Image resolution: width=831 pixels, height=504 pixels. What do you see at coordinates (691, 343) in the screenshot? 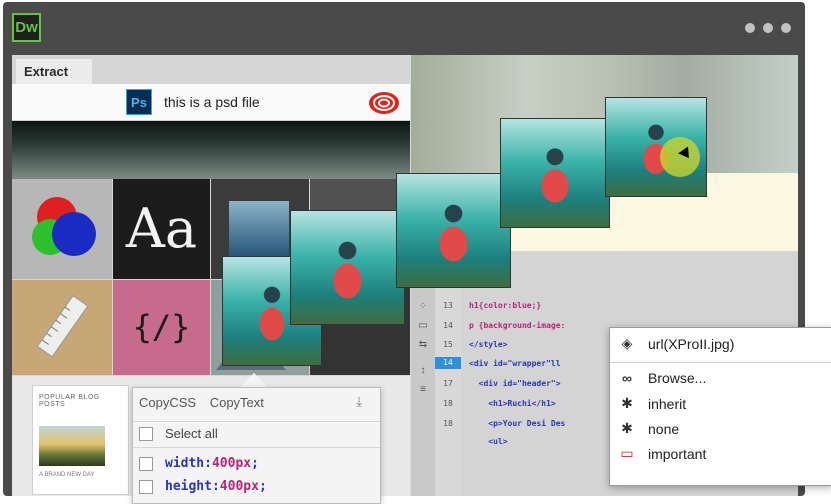
I see `menu-item-label: url(XProII.jpg)` at bounding box center [691, 343].